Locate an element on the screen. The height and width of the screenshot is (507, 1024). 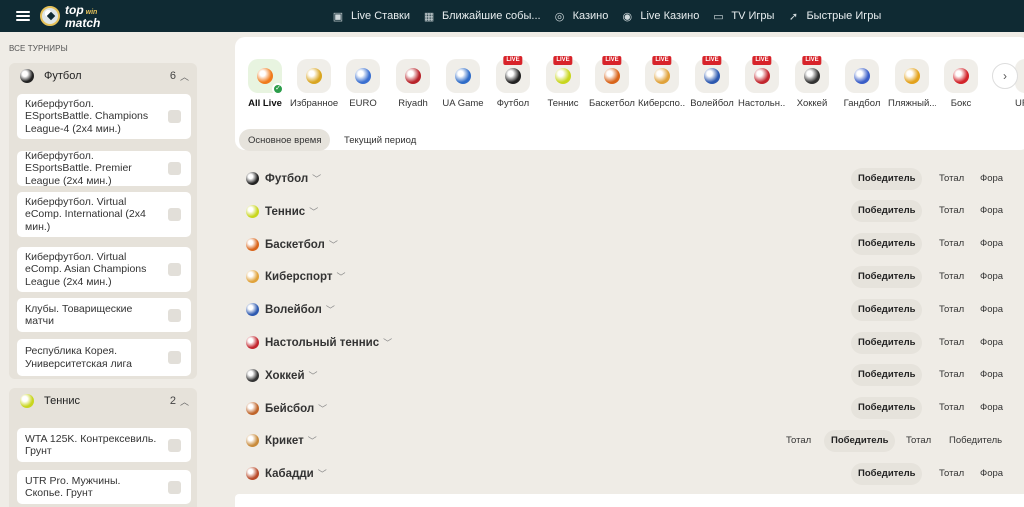
nav-item-5: ➚ Быстрые Игры is located at coordinates (833, 16).